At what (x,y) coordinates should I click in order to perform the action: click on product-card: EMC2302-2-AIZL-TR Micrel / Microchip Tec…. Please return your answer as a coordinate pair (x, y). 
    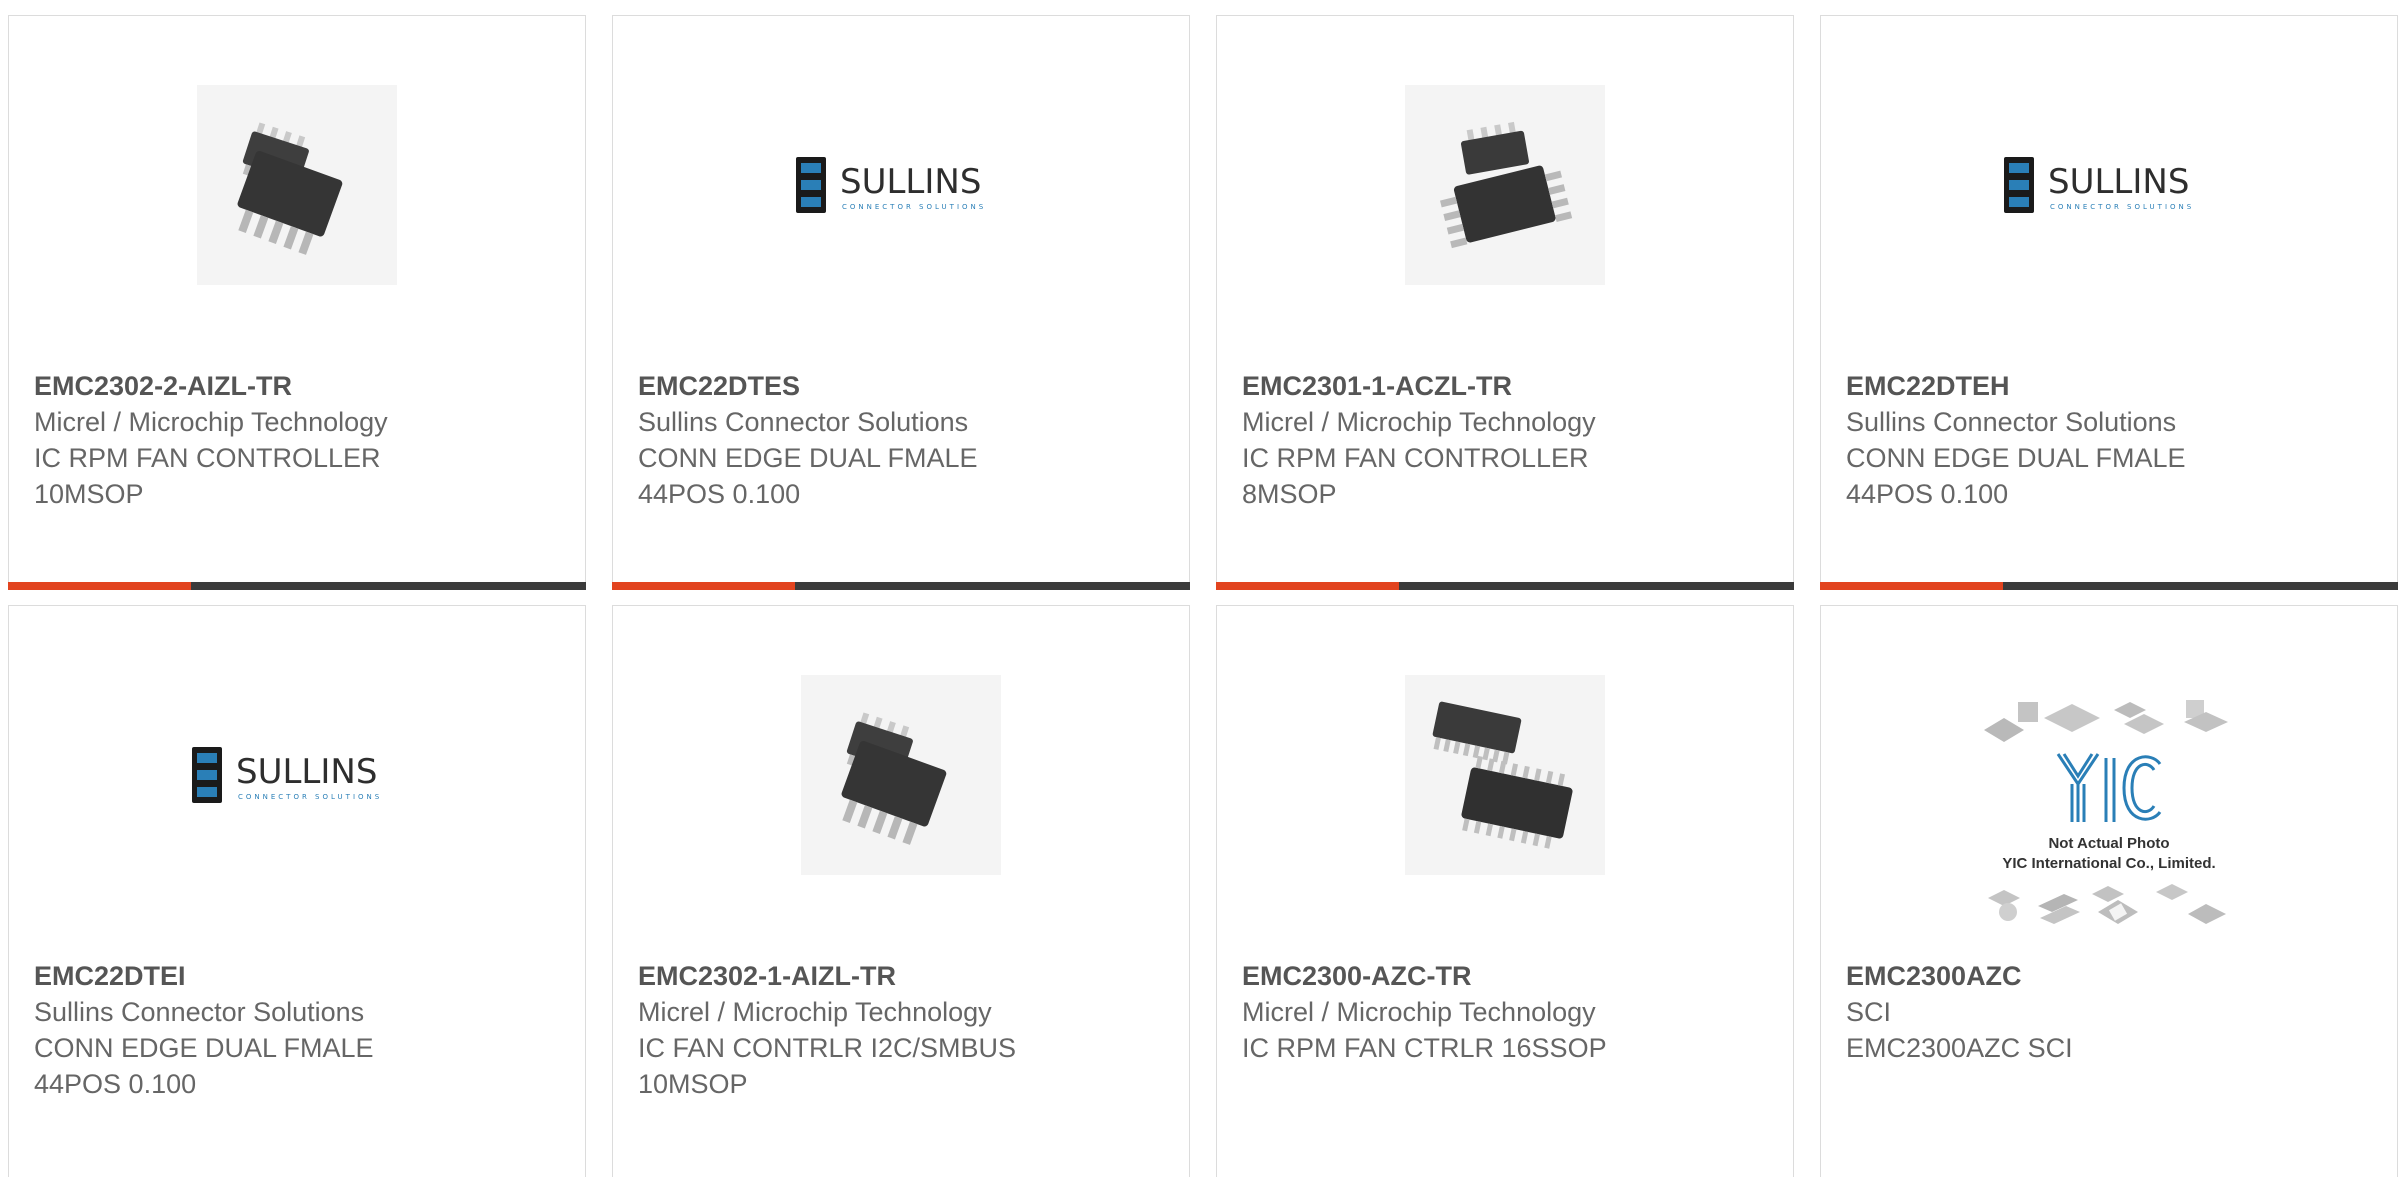
    Looking at the image, I should click on (297, 302).